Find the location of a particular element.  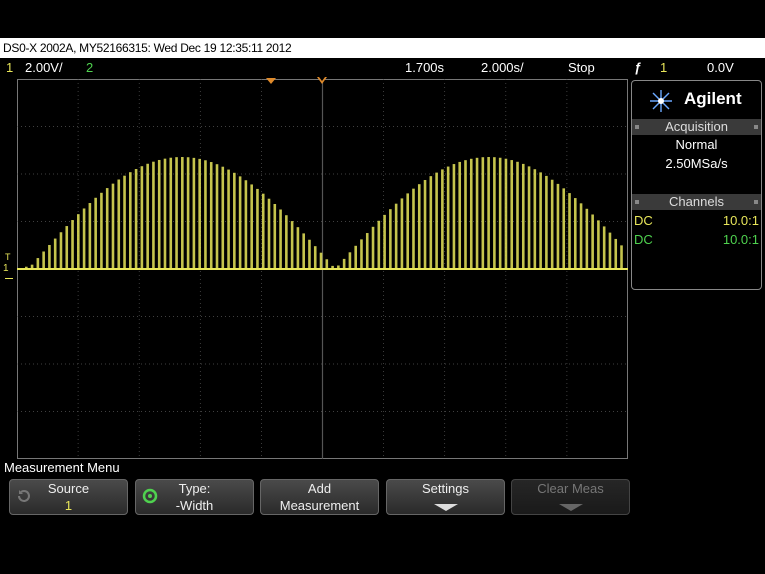

source-softkey: Source 1 is located at coordinates (68, 497).